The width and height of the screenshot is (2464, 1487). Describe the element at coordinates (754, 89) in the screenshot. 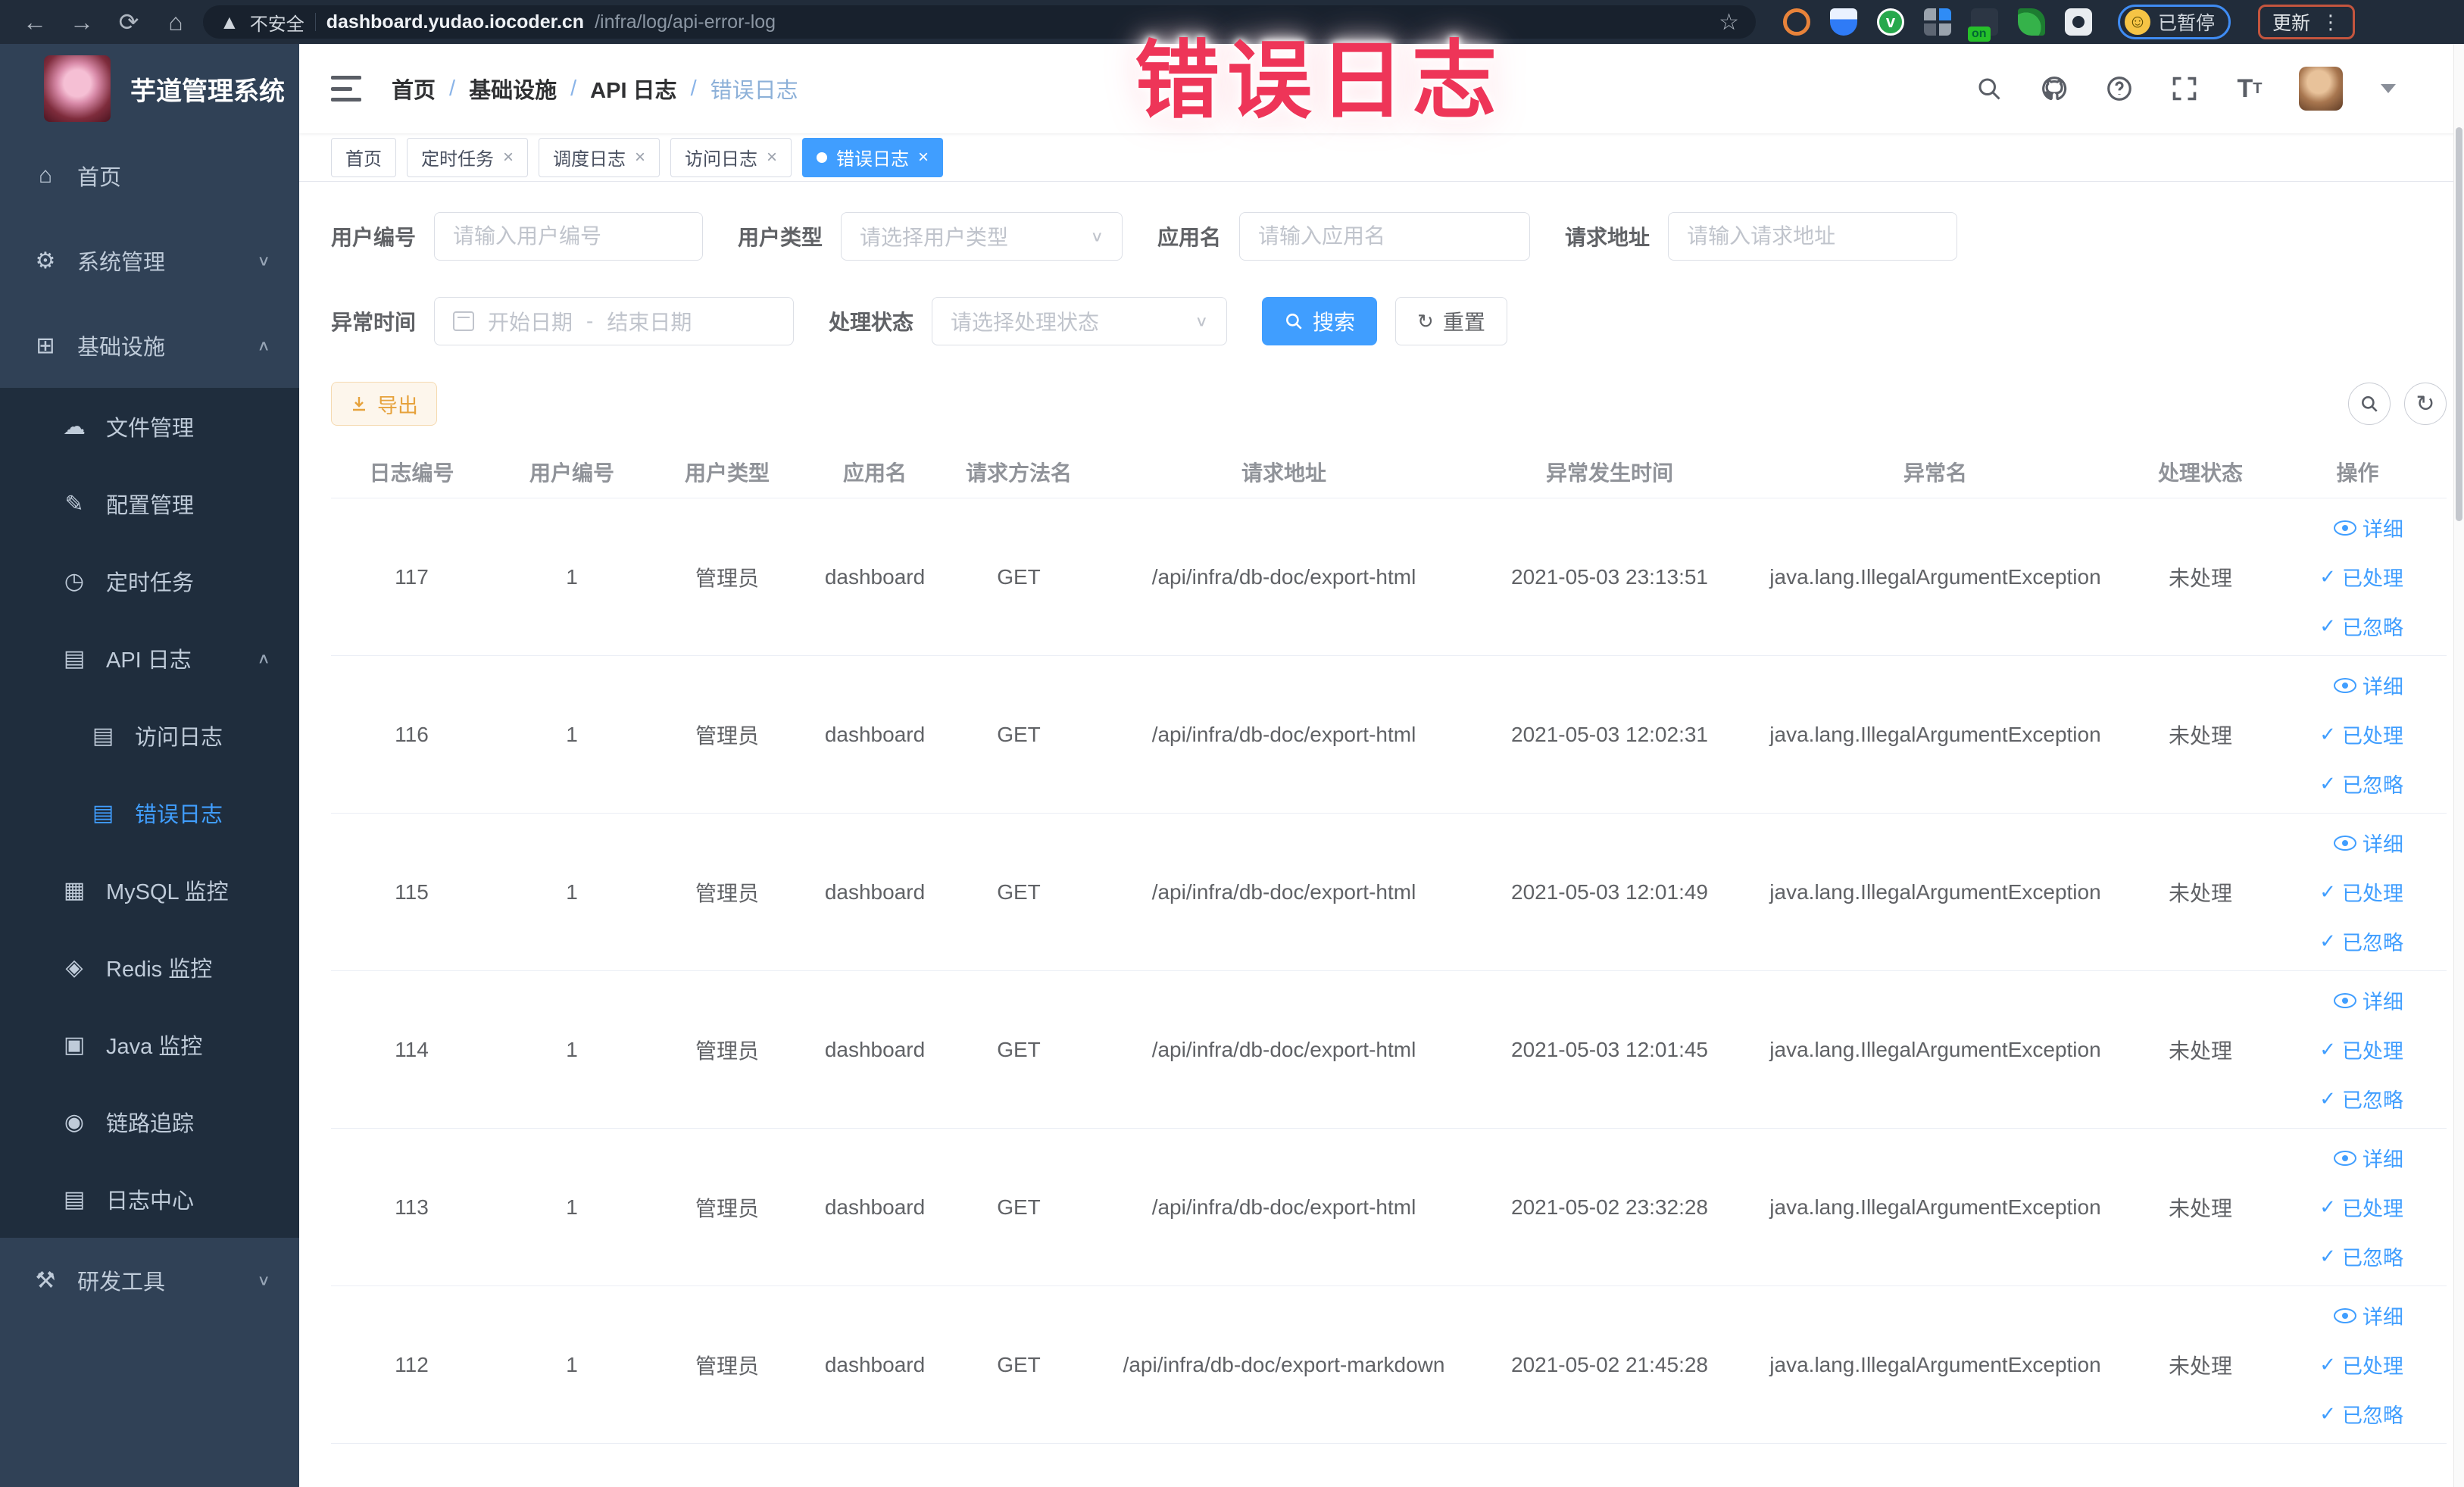

I see `breadcrumb-item: 错误日志` at that location.